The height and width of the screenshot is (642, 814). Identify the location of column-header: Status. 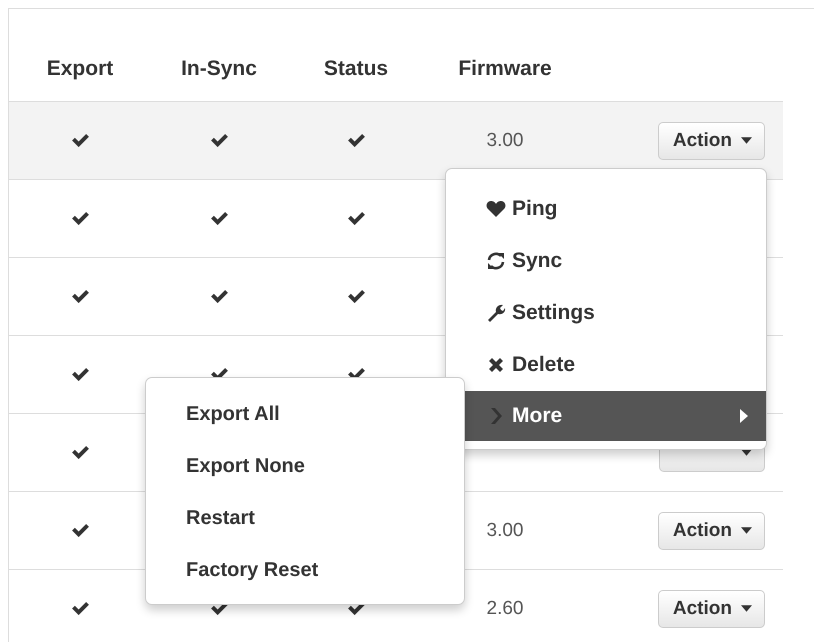
(356, 69).